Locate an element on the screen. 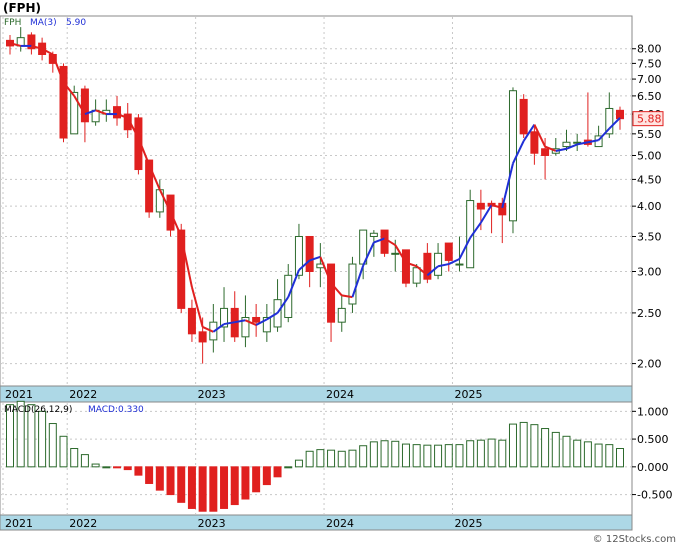 The width and height of the screenshot is (680, 546). chart-title: (FPH) is located at coordinates (22, 8).